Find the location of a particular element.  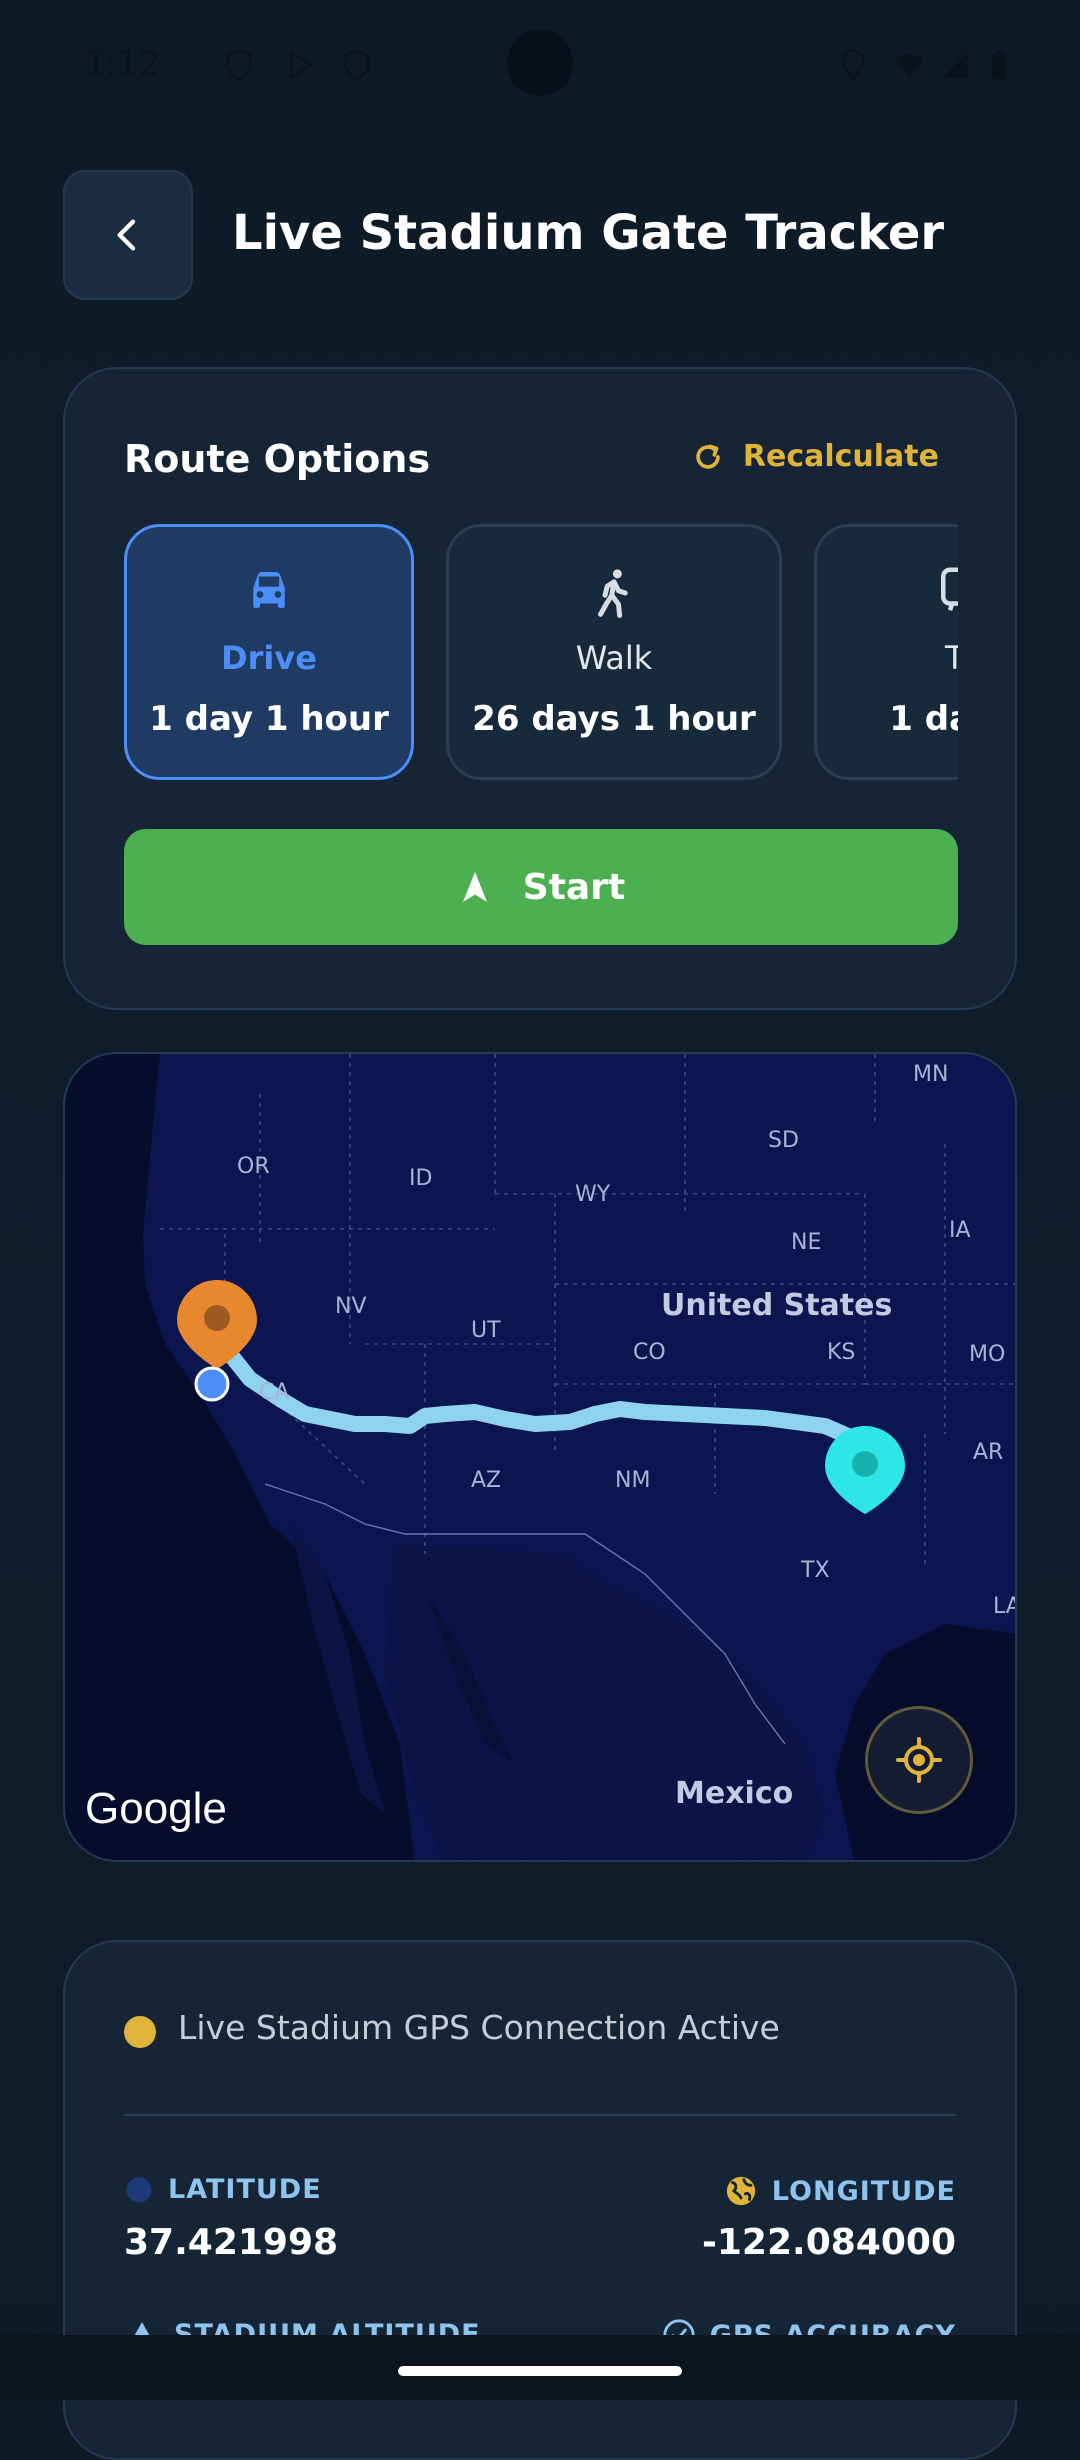

my-location-button is located at coordinates (919, 1760).